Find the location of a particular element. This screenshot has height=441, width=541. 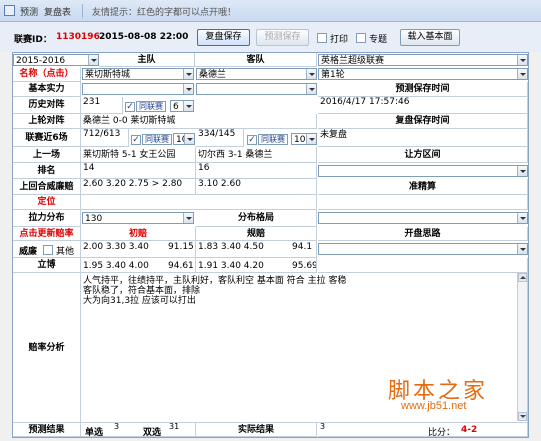

topic-checkbox is located at coordinates (361, 38).